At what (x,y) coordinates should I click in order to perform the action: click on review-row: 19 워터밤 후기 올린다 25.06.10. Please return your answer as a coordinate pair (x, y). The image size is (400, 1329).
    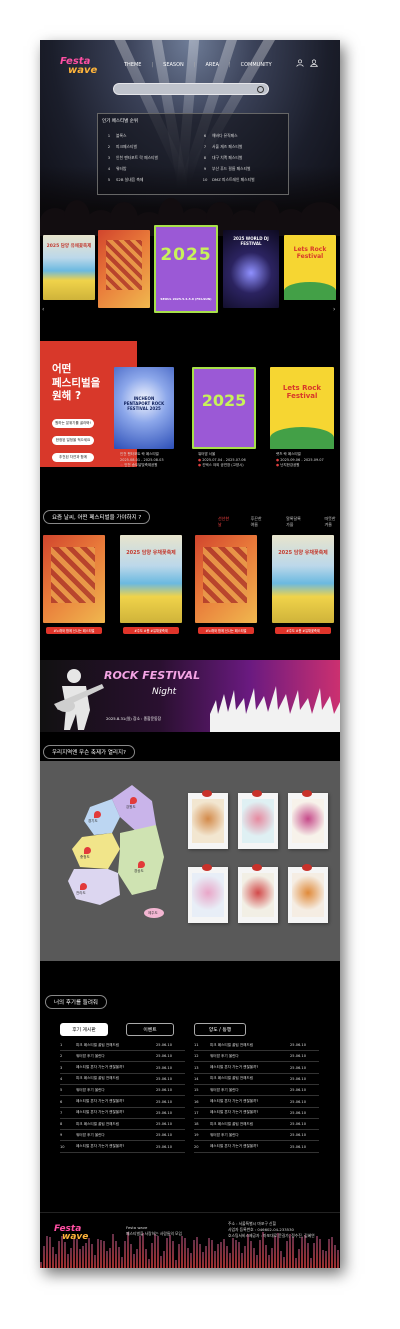
    Looking at the image, I should click on (256, 1136).